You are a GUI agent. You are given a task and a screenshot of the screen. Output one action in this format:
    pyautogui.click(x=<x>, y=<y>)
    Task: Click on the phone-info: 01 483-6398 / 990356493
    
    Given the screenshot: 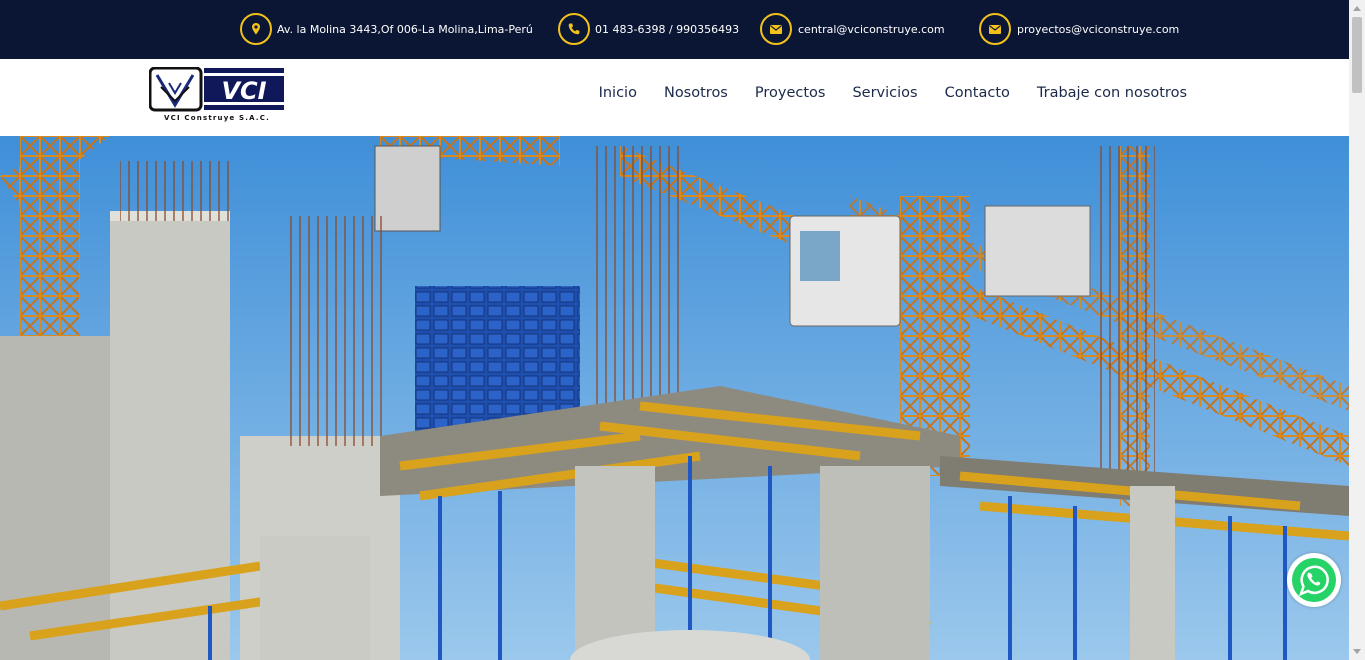 What is the action you would take?
    pyautogui.click(x=648, y=29)
    